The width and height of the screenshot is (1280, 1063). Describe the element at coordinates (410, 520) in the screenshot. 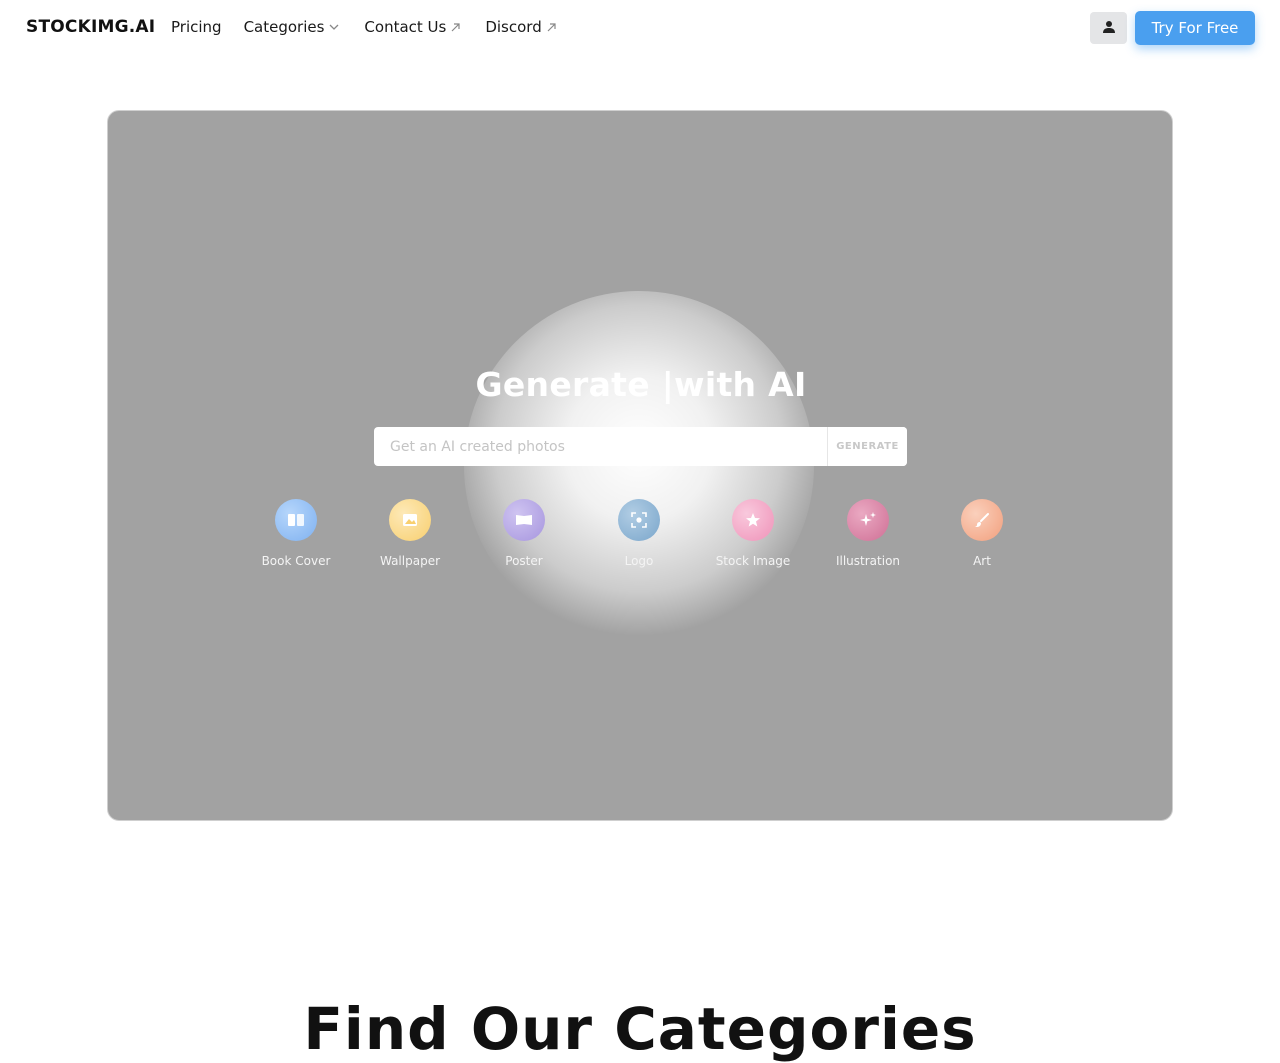

I see `image-icon` at that location.